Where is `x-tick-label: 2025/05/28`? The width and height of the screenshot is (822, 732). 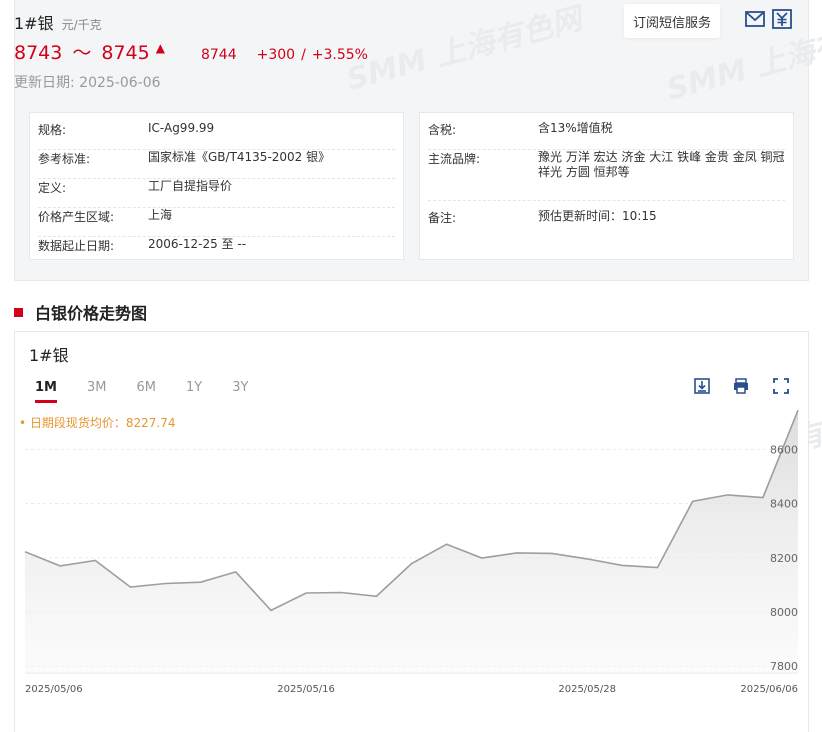
x-tick-label: 2025/05/28 is located at coordinates (587, 689).